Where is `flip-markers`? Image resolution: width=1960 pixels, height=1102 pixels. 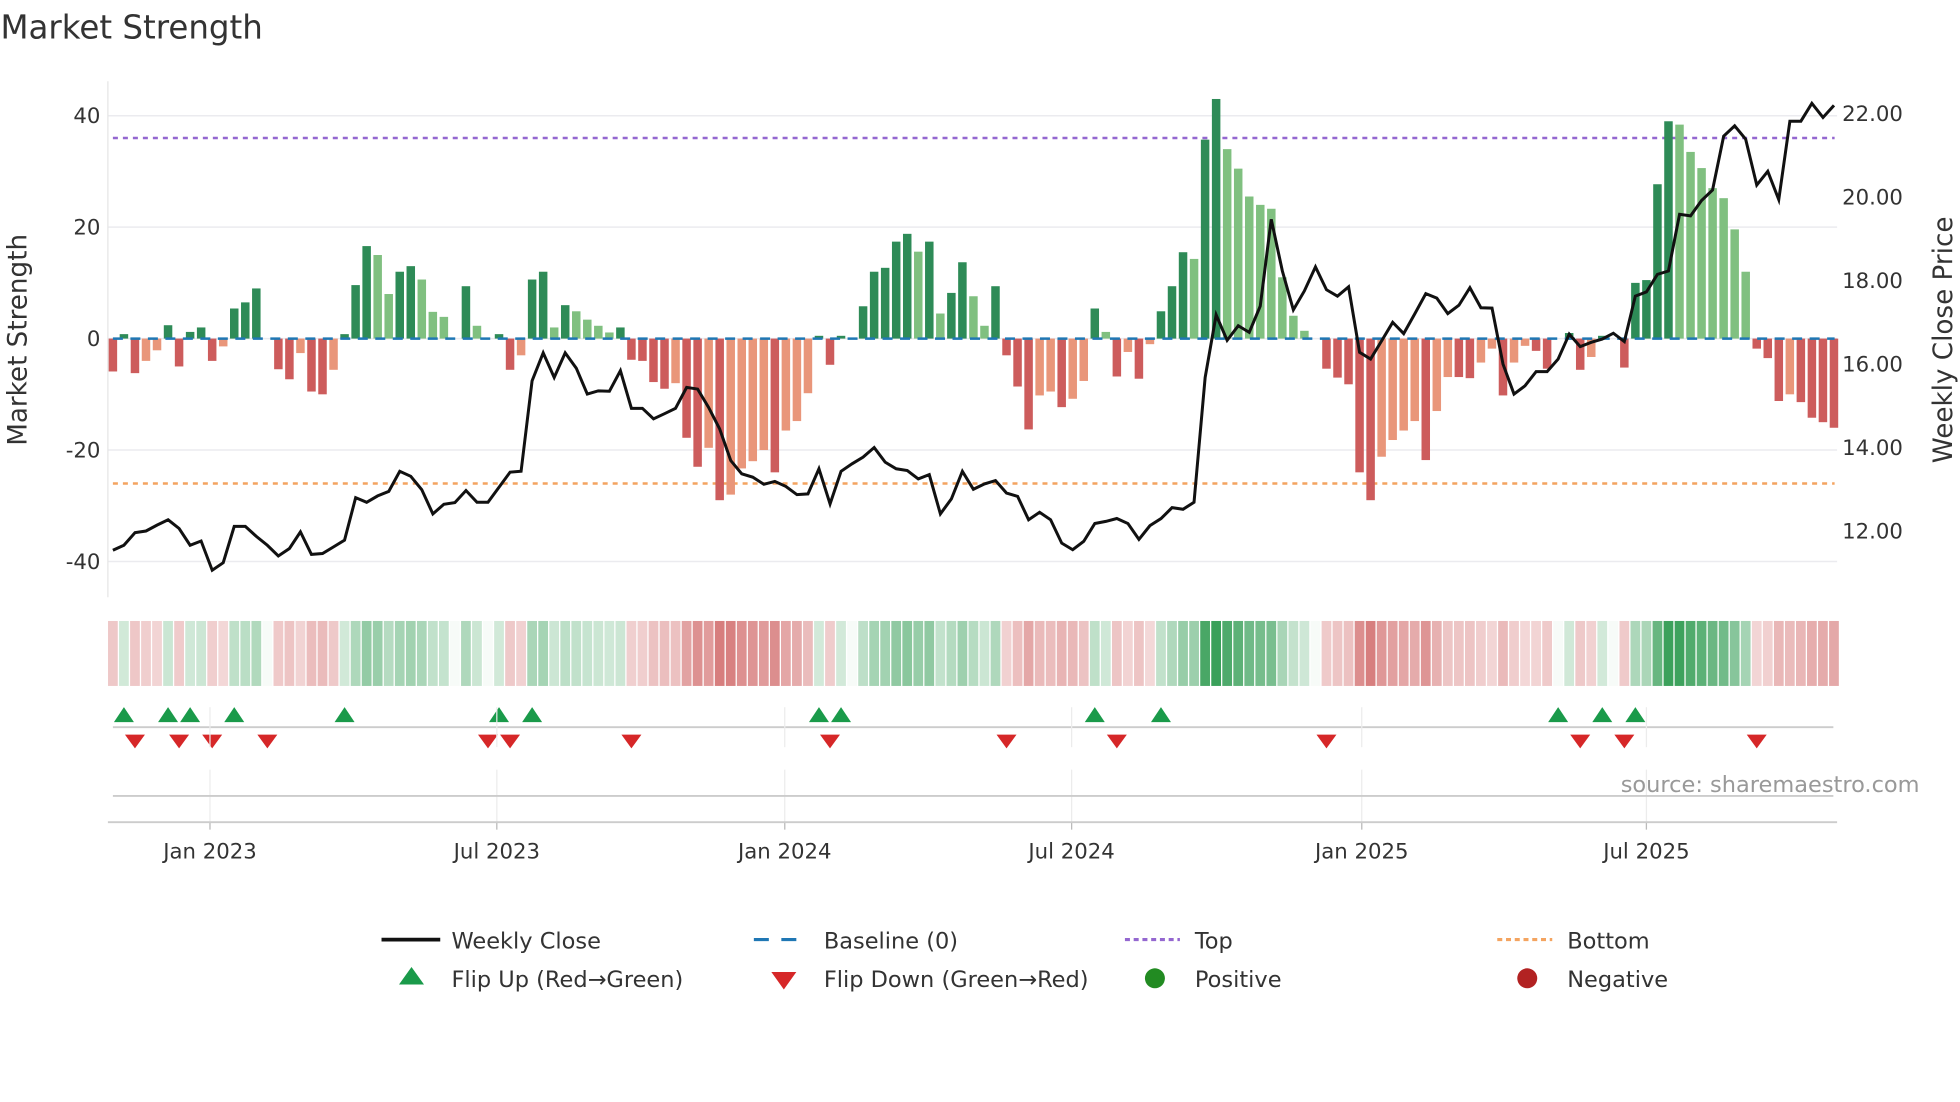 flip-markers is located at coordinates (973, 728).